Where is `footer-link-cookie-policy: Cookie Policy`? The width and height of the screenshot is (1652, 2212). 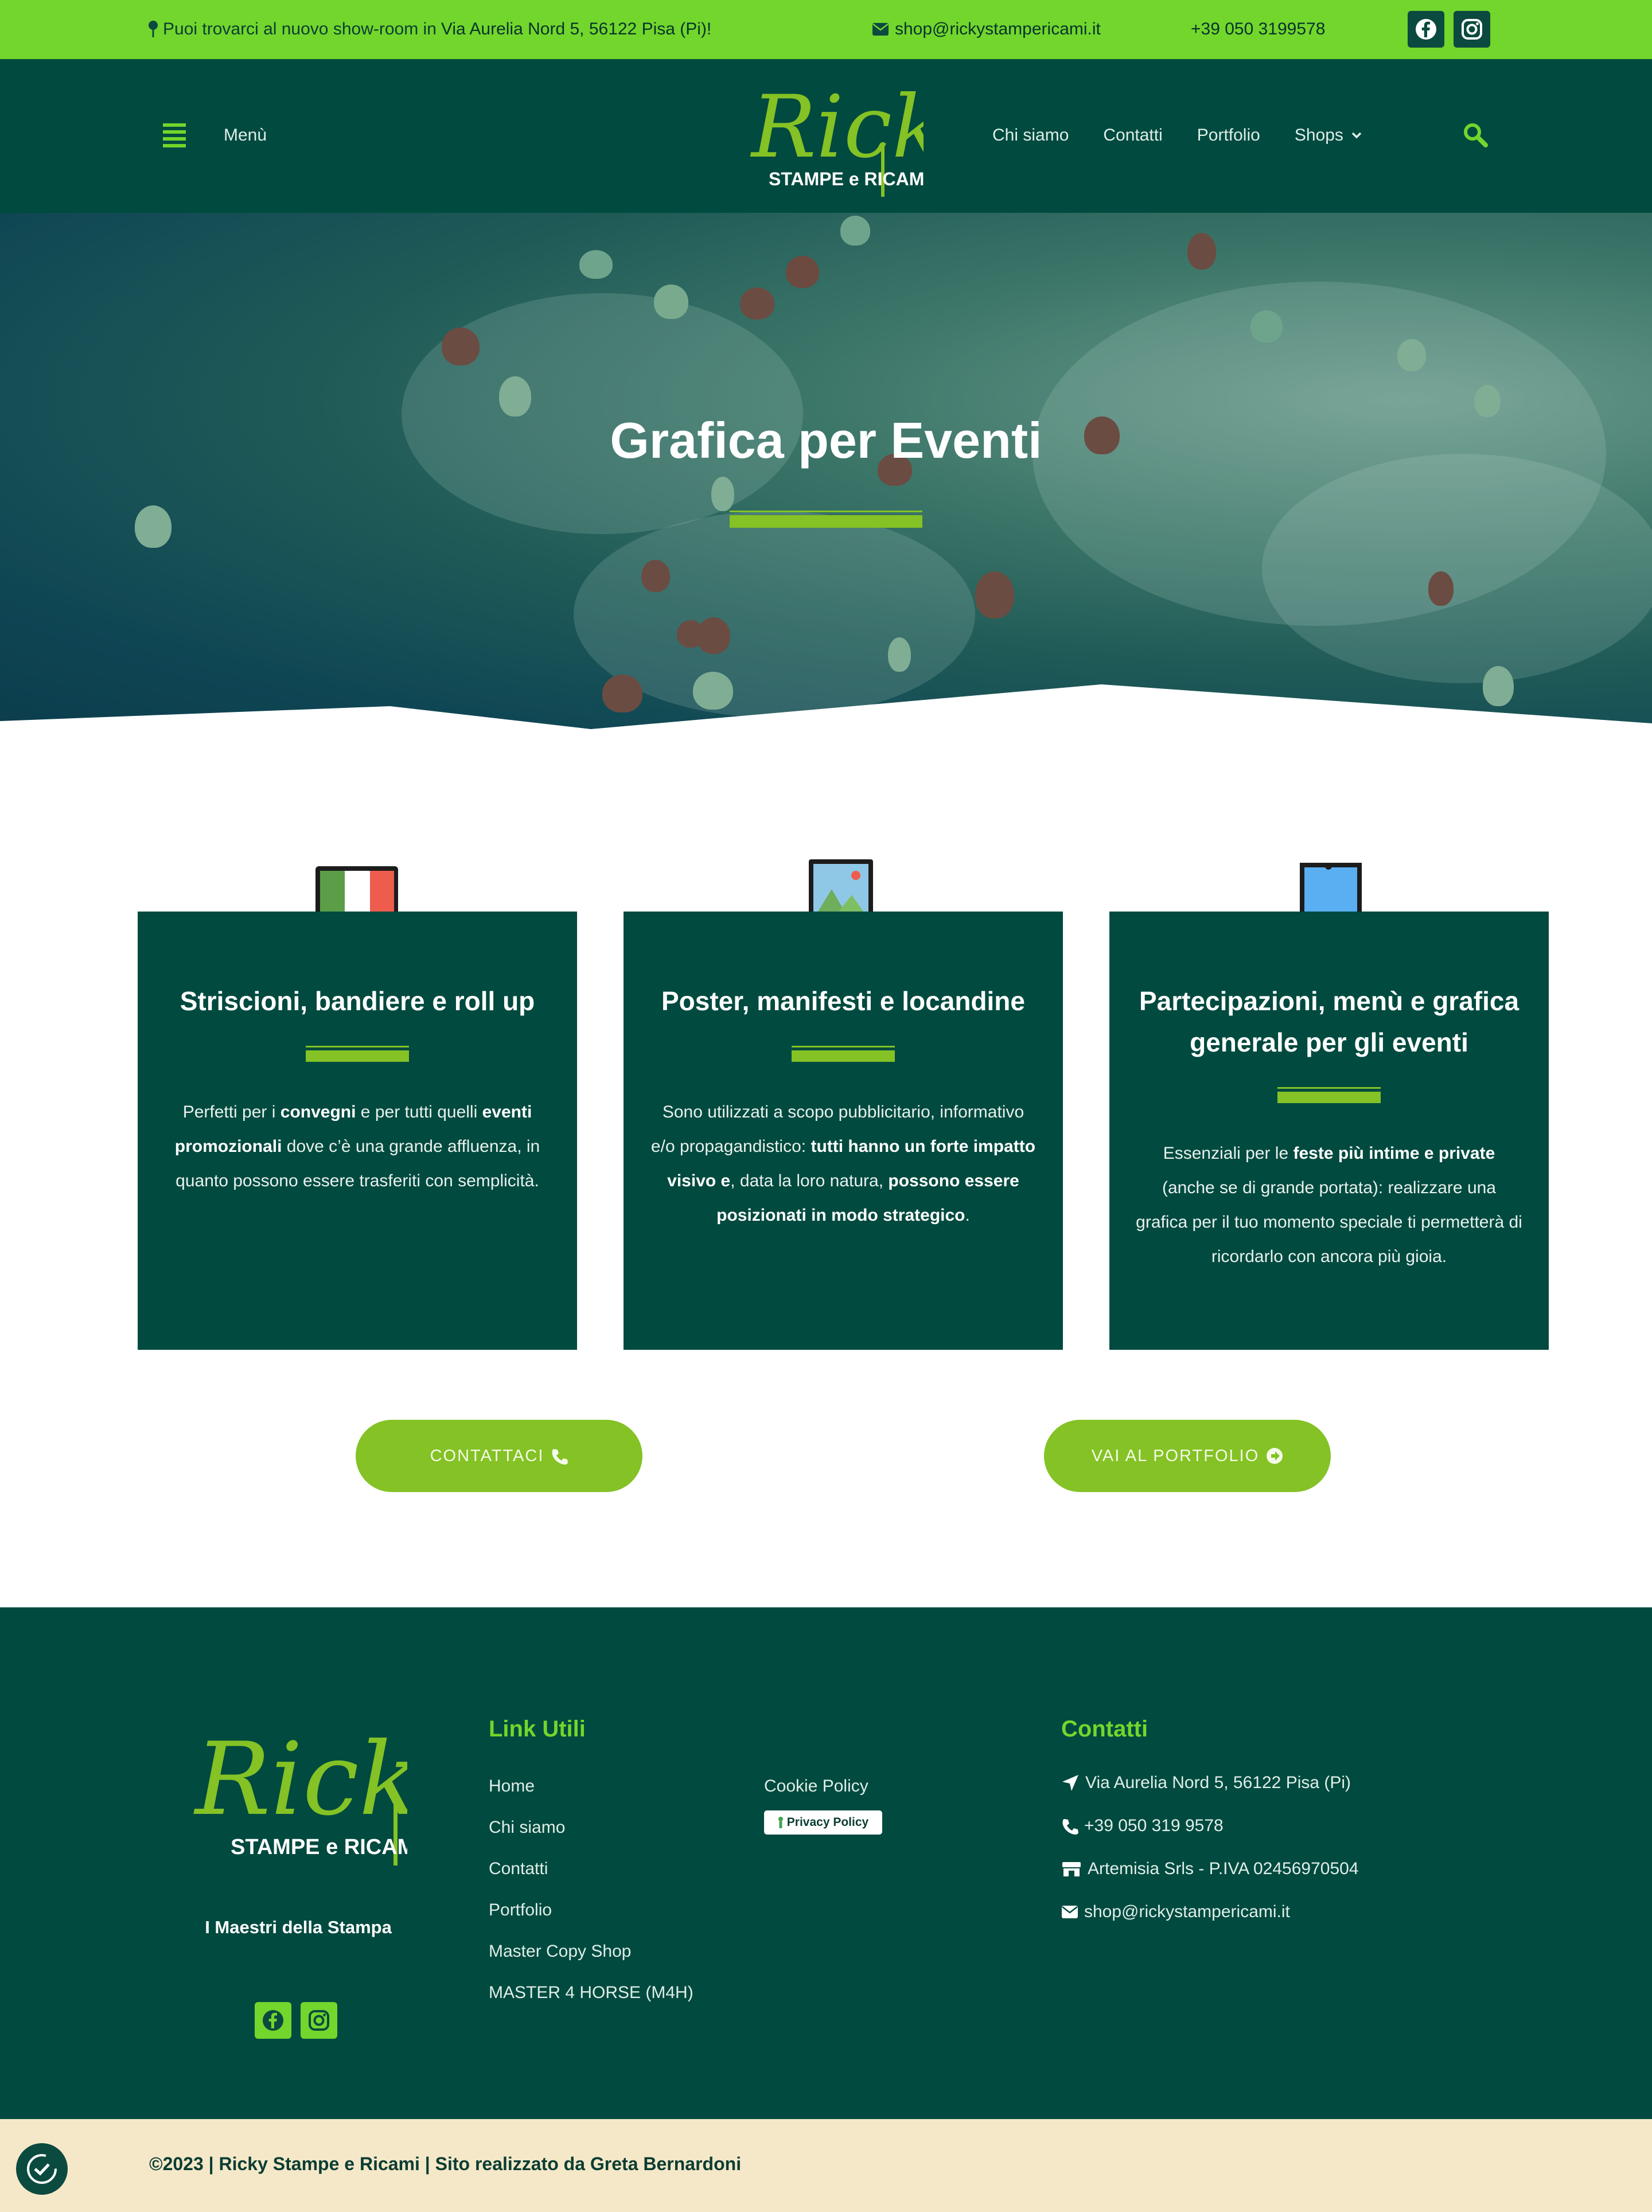 footer-link-cookie-policy: Cookie Policy is located at coordinates (816, 1786).